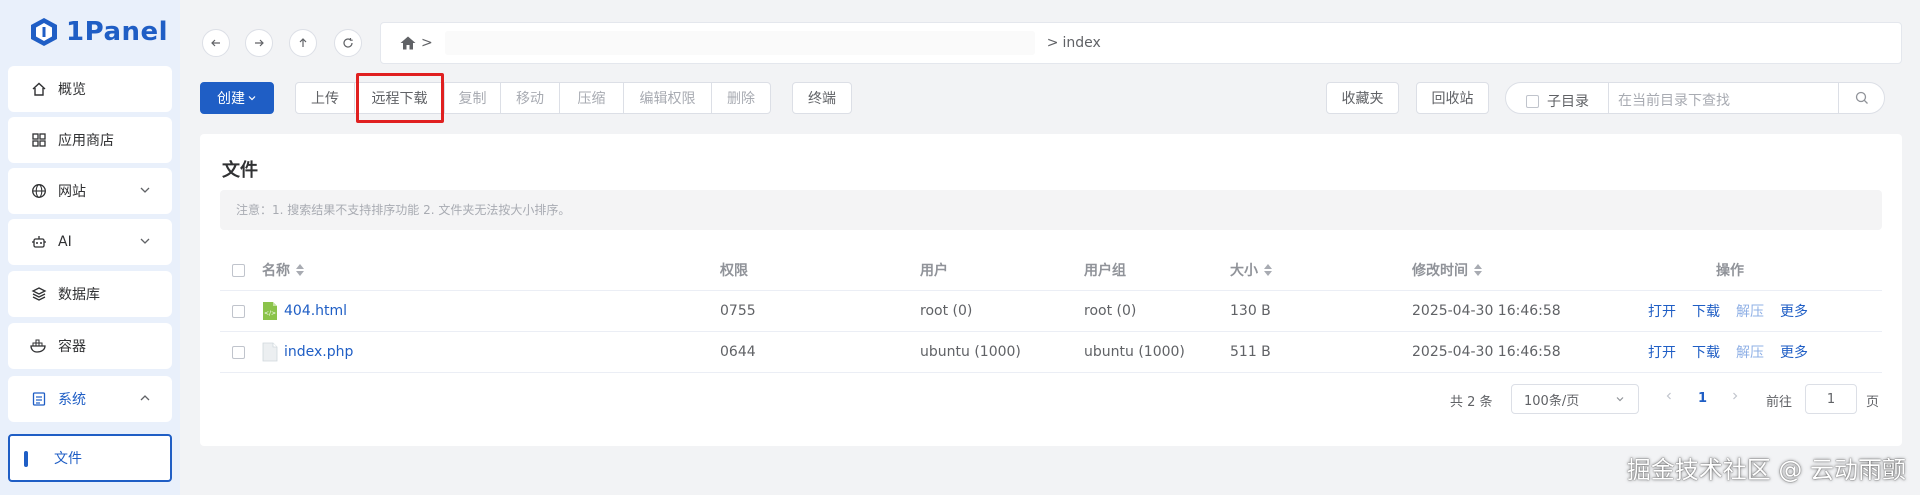 The height and width of the screenshot is (495, 1920). Describe the element at coordinates (741, 98) in the screenshot. I see `delete-button: 删除` at that location.